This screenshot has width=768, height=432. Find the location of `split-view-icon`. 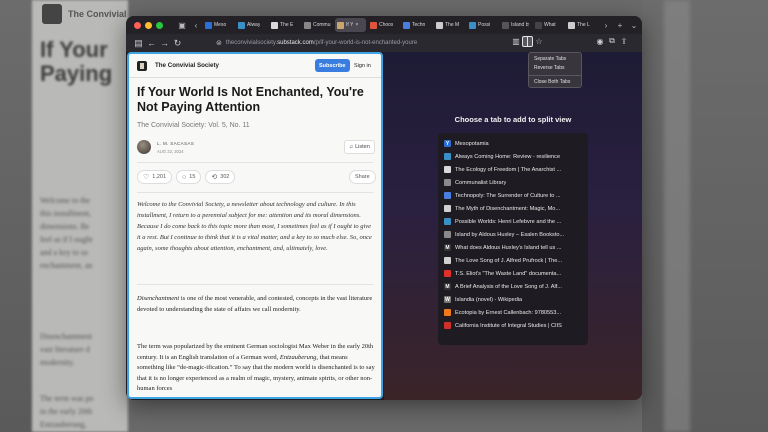

split-view-icon is located at coordinates (527, 41).